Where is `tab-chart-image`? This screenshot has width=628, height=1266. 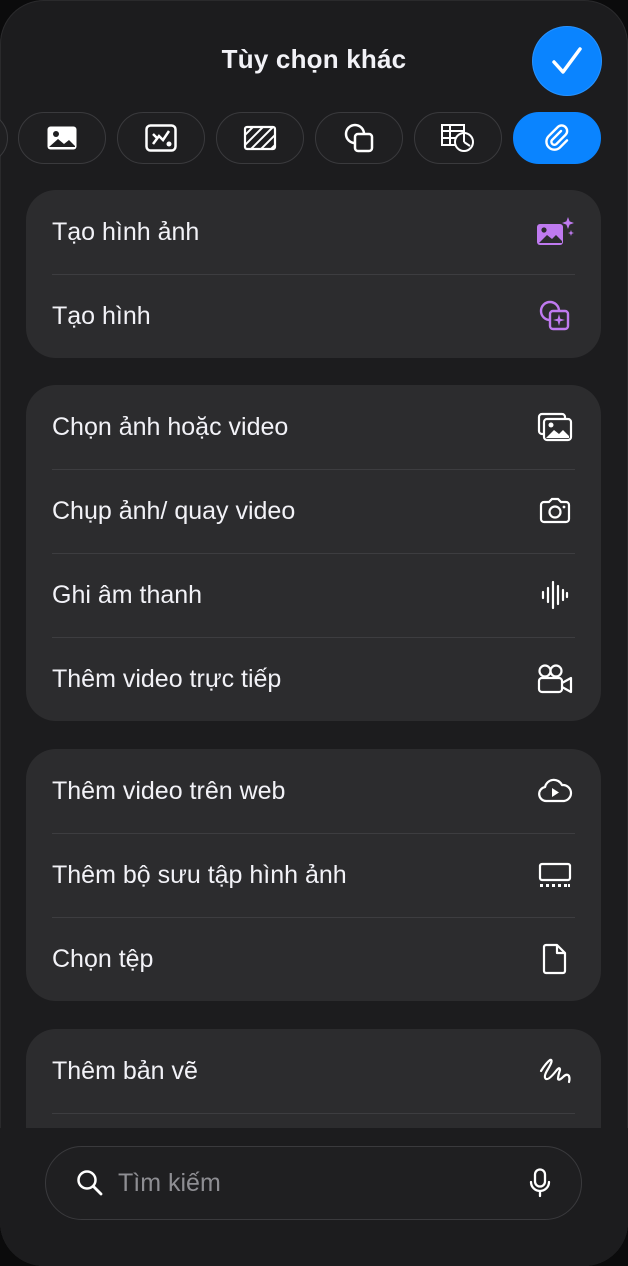
tab-chart-image is located at coordinates (161, 138).